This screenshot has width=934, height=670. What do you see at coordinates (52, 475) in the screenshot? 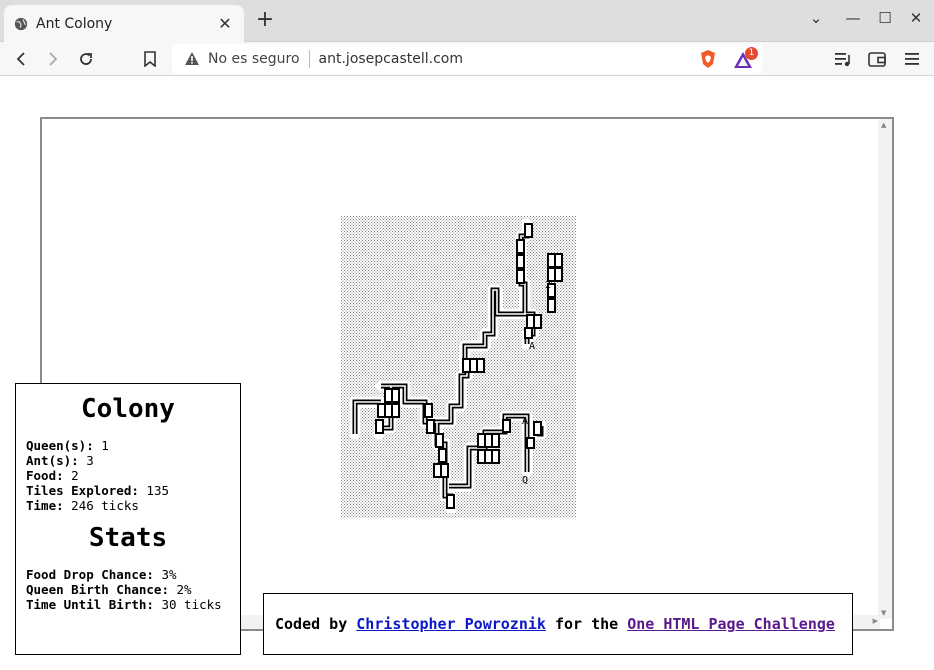
I see `food-row: Food: 2` at bounding box center [52, 475].